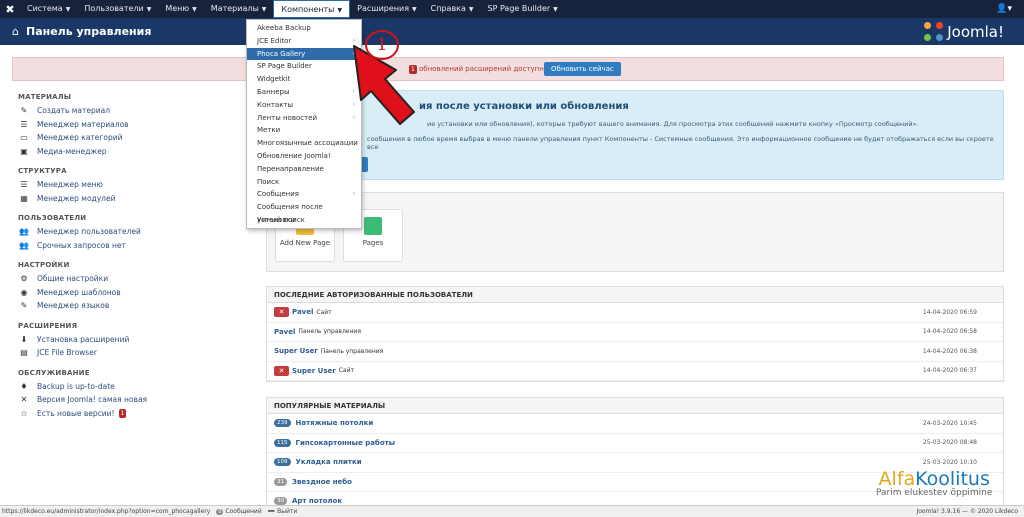  What do you see at coordinates (88, 31) in the screenshot?
I see `page-title: Панель управления` at bounding box center [88, 31].